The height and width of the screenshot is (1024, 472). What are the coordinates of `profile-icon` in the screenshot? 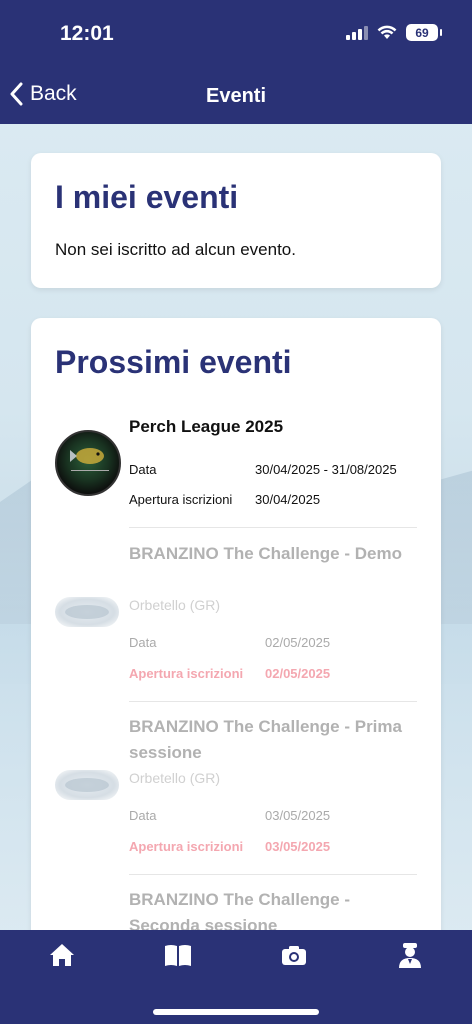 It's located at (410, 955).